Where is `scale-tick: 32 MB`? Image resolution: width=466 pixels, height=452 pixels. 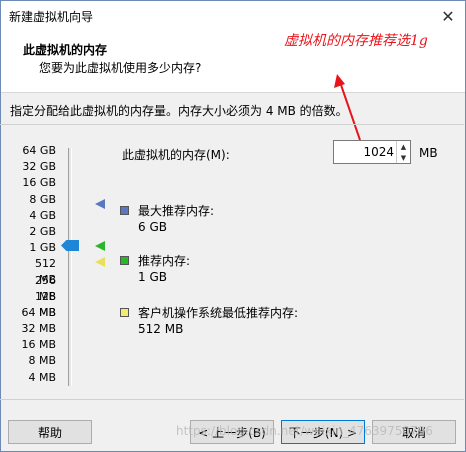
scale-tick: 32 MB is located at coordinates (38, 329).